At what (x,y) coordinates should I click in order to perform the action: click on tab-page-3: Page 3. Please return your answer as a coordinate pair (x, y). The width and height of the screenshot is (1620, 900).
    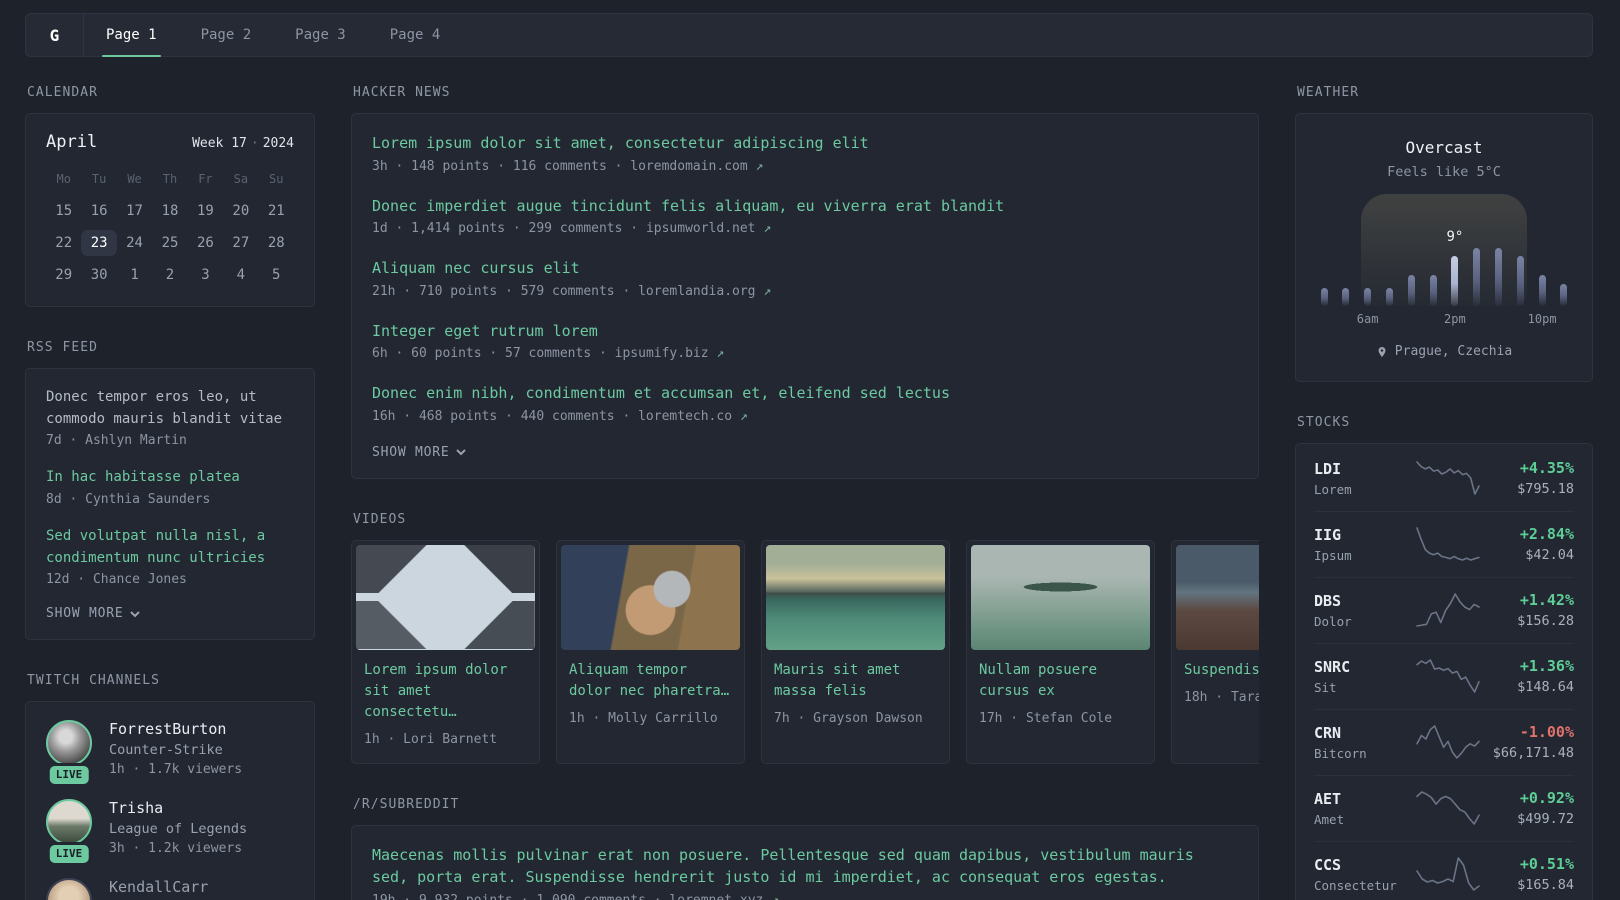
    Looking at the image, I should click on (320, 35).